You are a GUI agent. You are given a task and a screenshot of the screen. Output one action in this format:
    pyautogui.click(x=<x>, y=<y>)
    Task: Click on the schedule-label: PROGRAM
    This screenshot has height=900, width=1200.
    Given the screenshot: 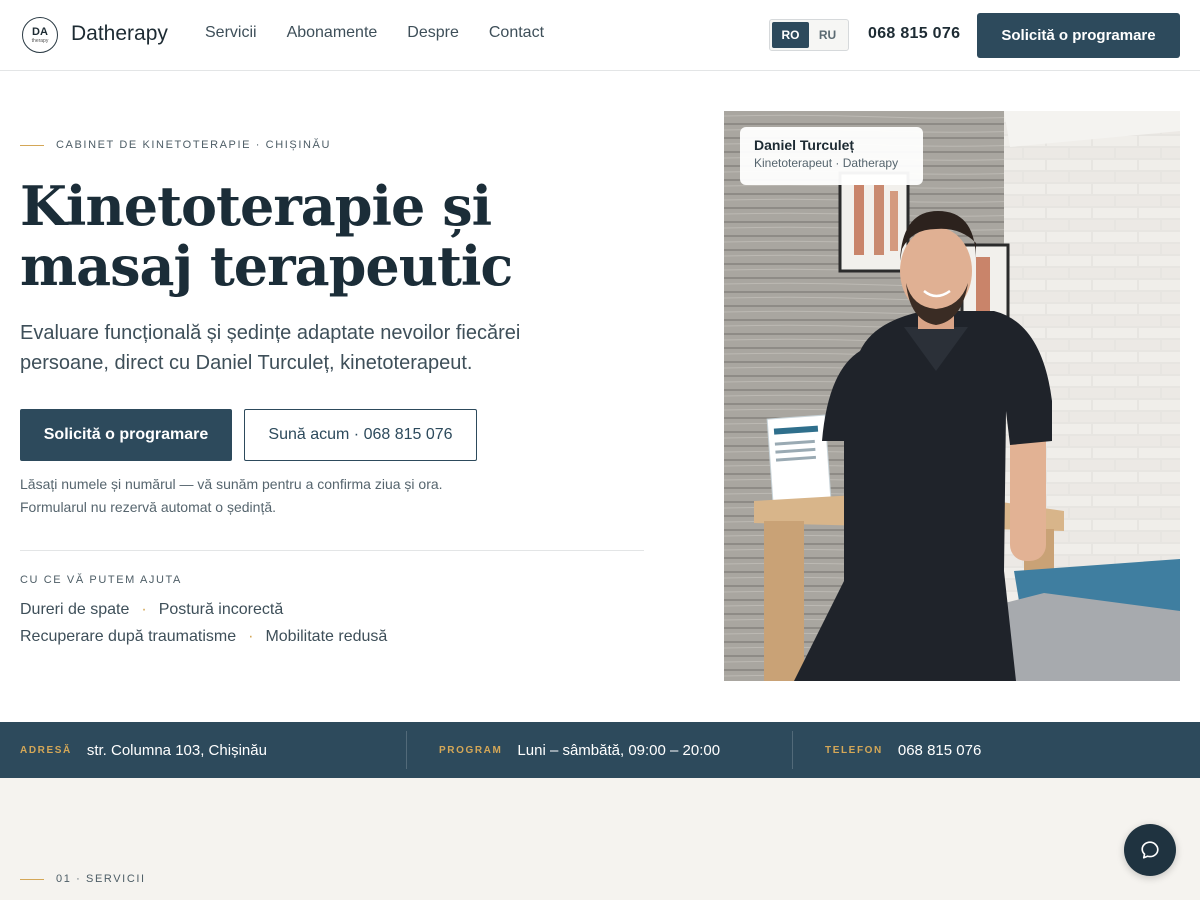 What is the action you would take?
    pyautogui.click(x=471, y=750)
    